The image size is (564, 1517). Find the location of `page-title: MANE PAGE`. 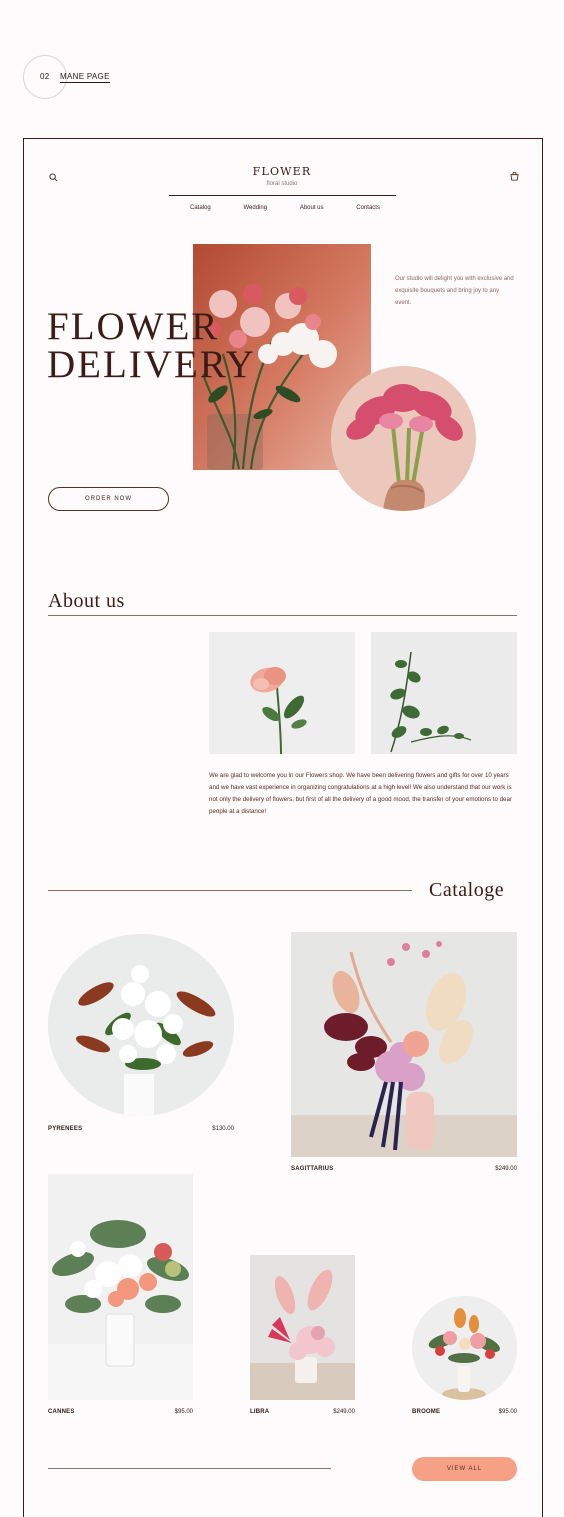

page-title: MANE PAGE is located at coordinates (85, 77).